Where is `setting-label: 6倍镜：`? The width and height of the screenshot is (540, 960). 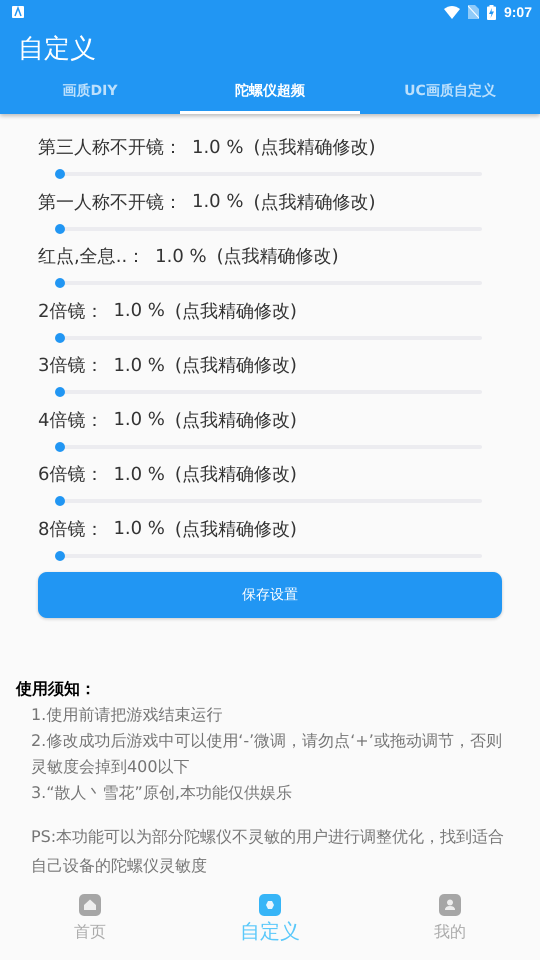
setting-label: 6倍镜： is located at coordinates (71, 474).